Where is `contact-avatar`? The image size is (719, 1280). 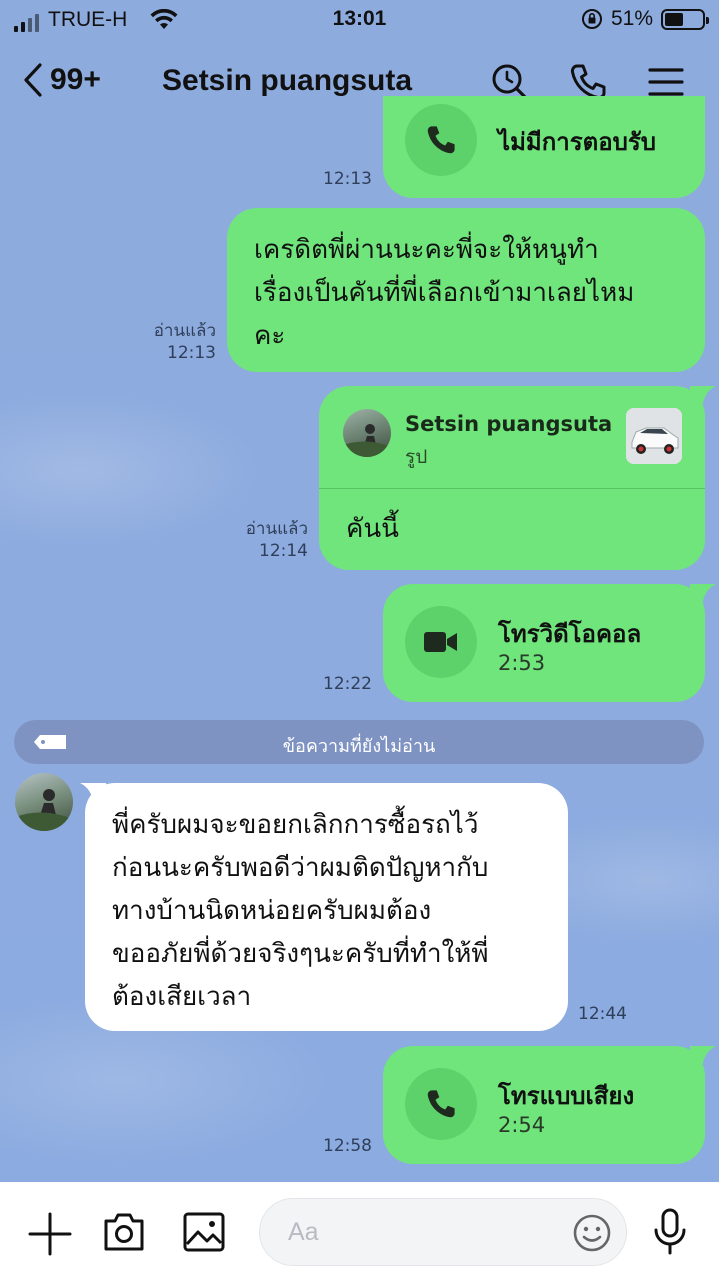
contact-avatar is located at coordinates (44, 802).